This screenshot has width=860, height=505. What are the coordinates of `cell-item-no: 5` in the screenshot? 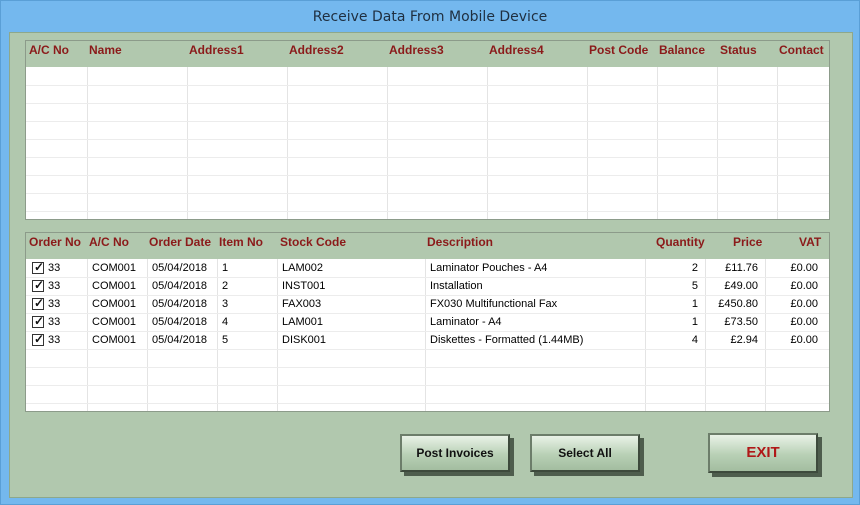 It's located at (225, 340).